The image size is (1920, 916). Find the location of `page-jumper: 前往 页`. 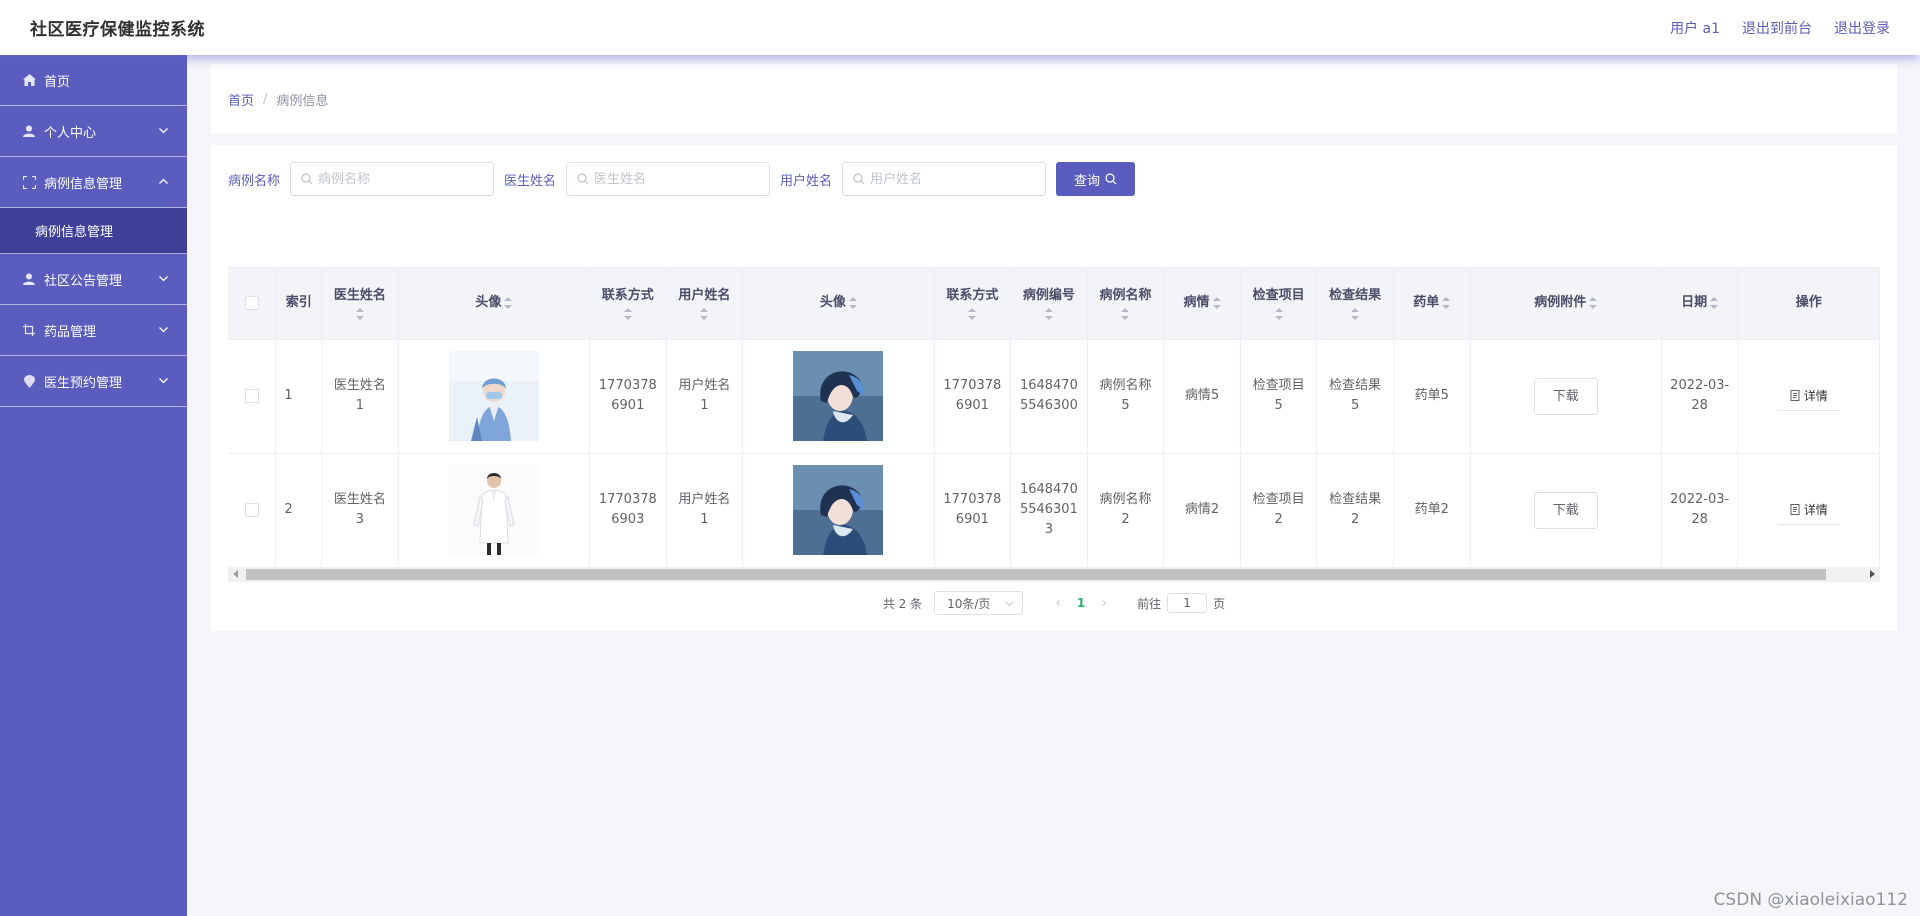

page-jumper: 前往 页 is located at coordinates (1181, 603).